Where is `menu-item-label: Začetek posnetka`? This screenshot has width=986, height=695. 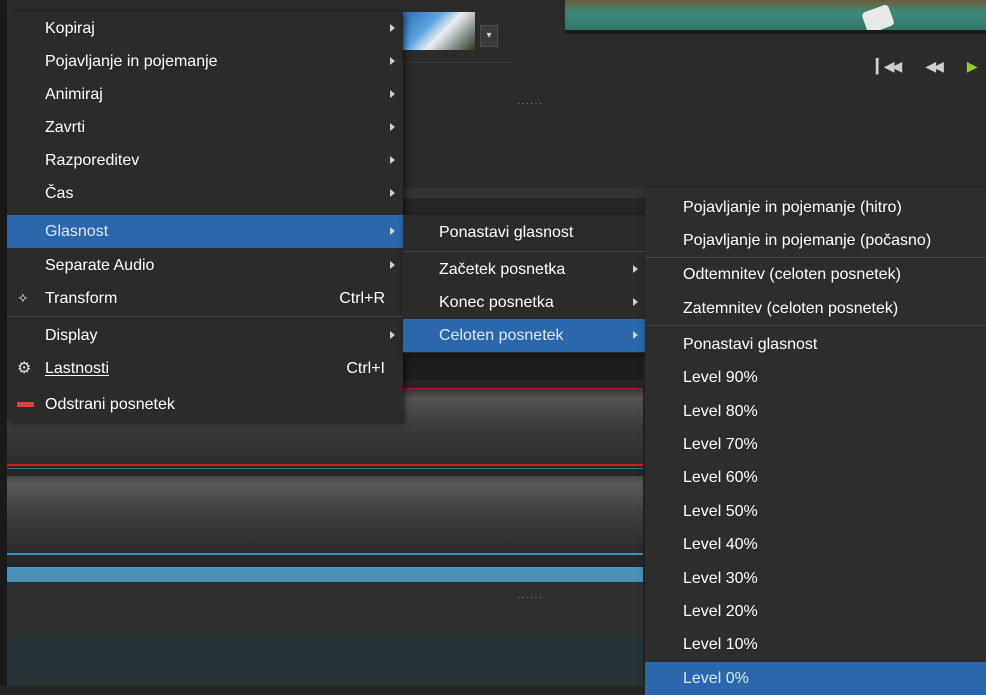 menu-item-label: Začetek posnetka is located at coordinates (502, 269).